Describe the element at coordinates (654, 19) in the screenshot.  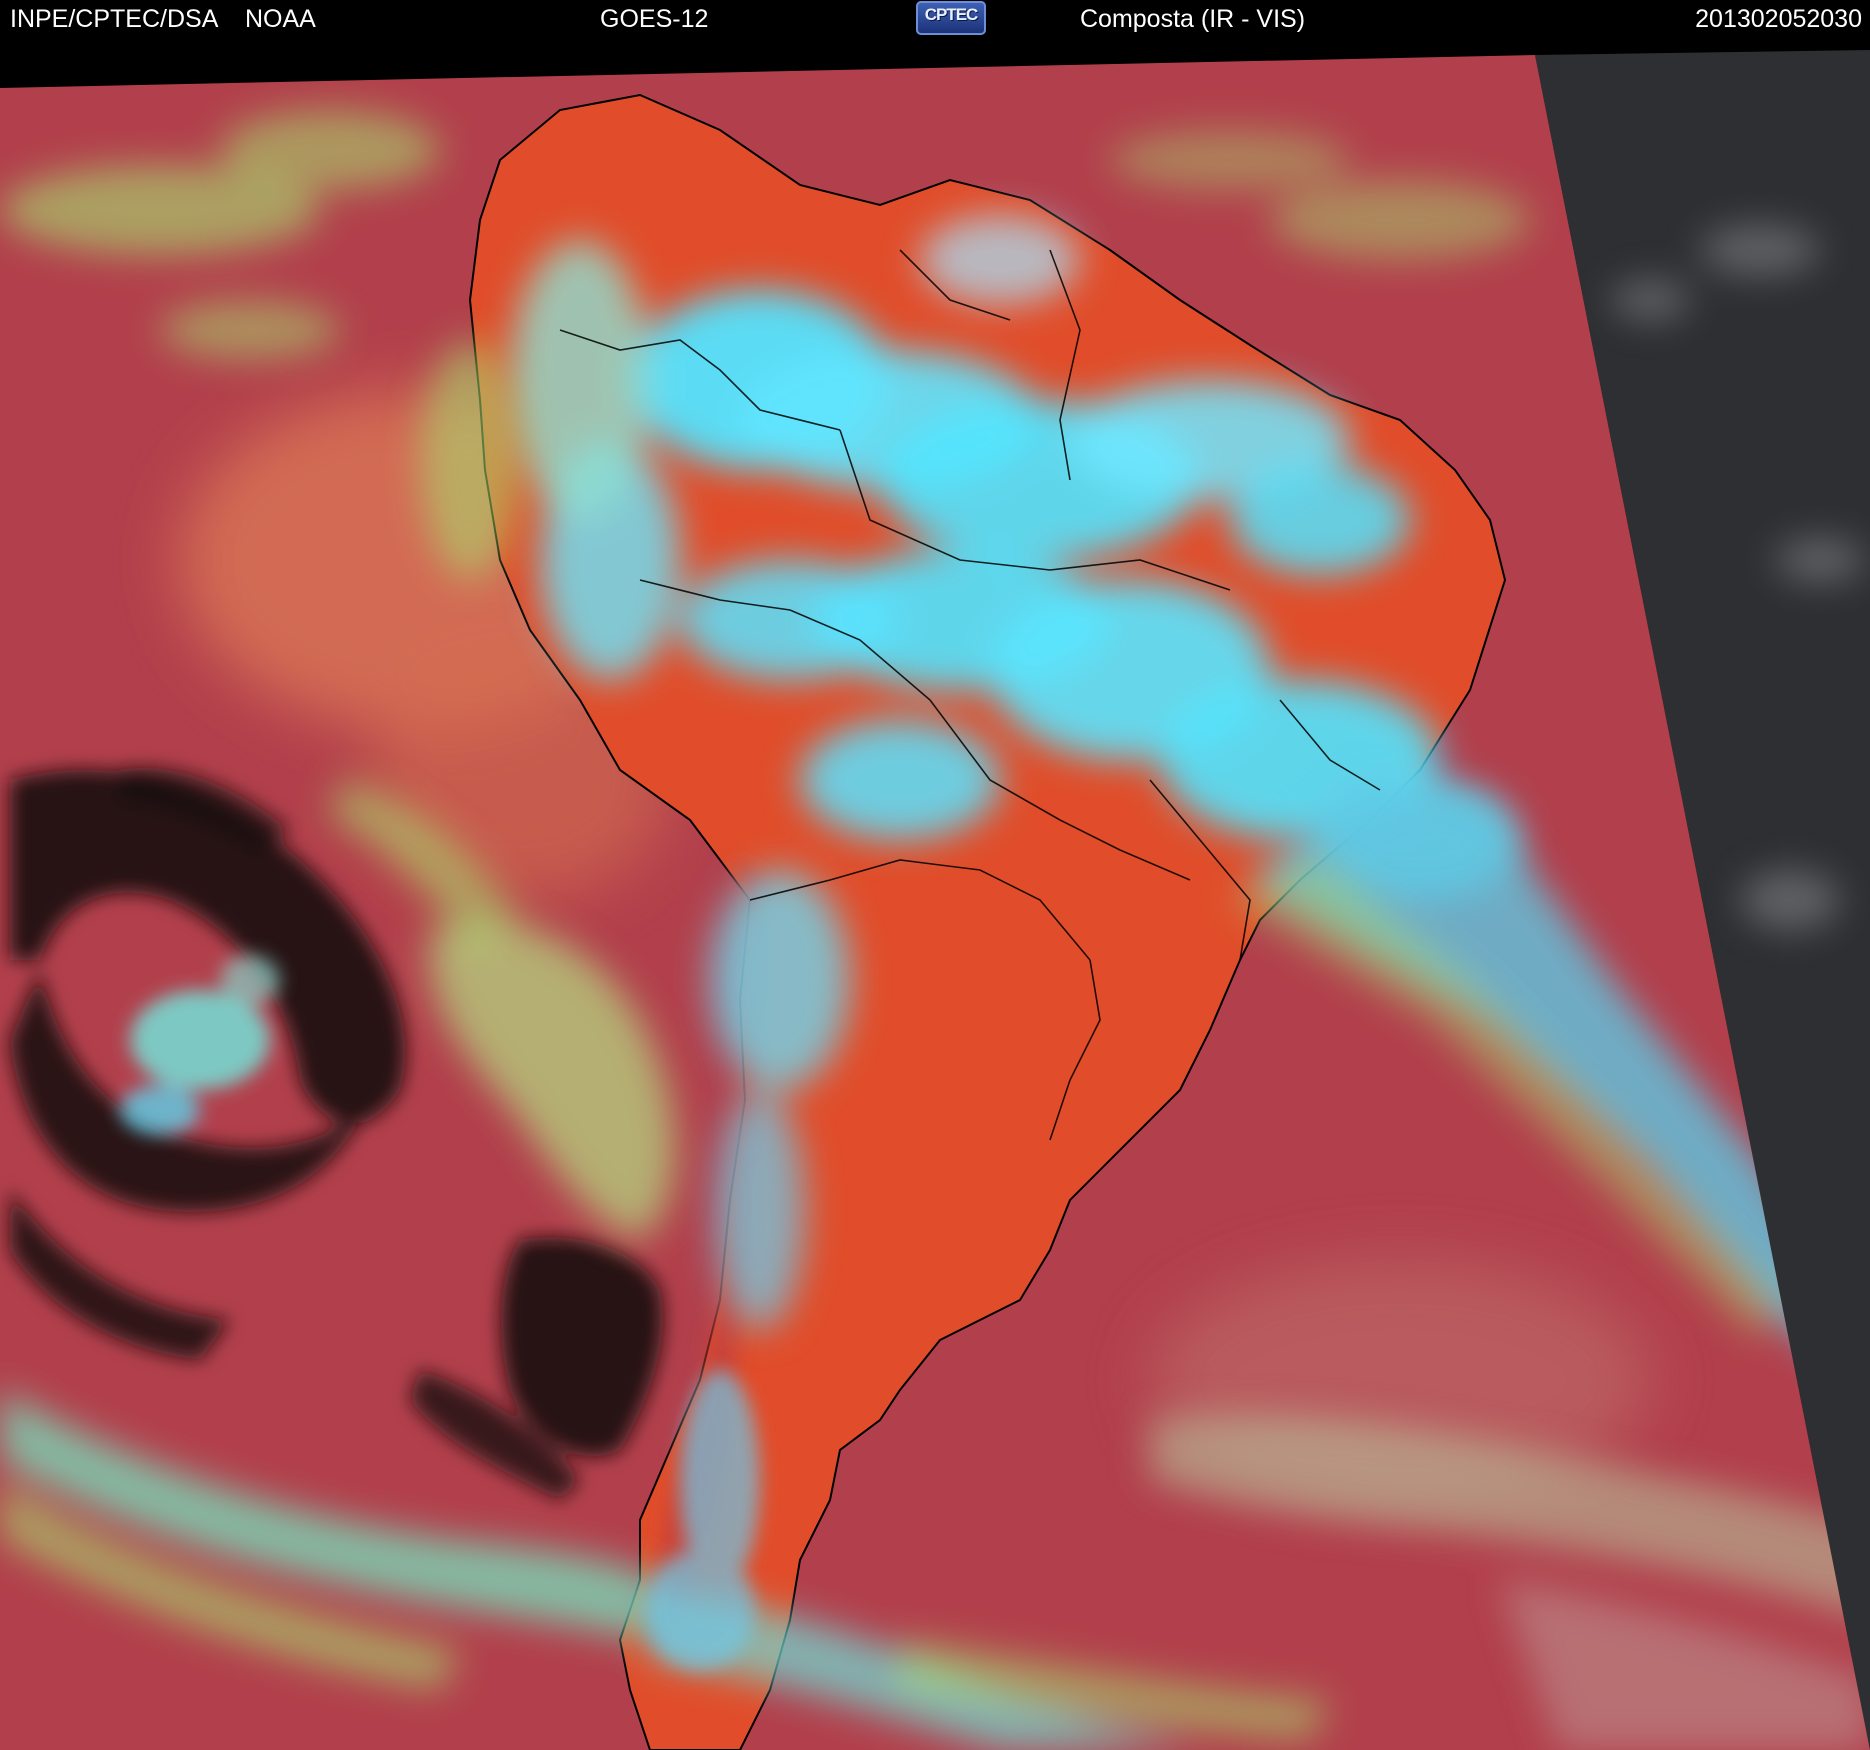
I see `satellite-label: GOES-12` at that location.